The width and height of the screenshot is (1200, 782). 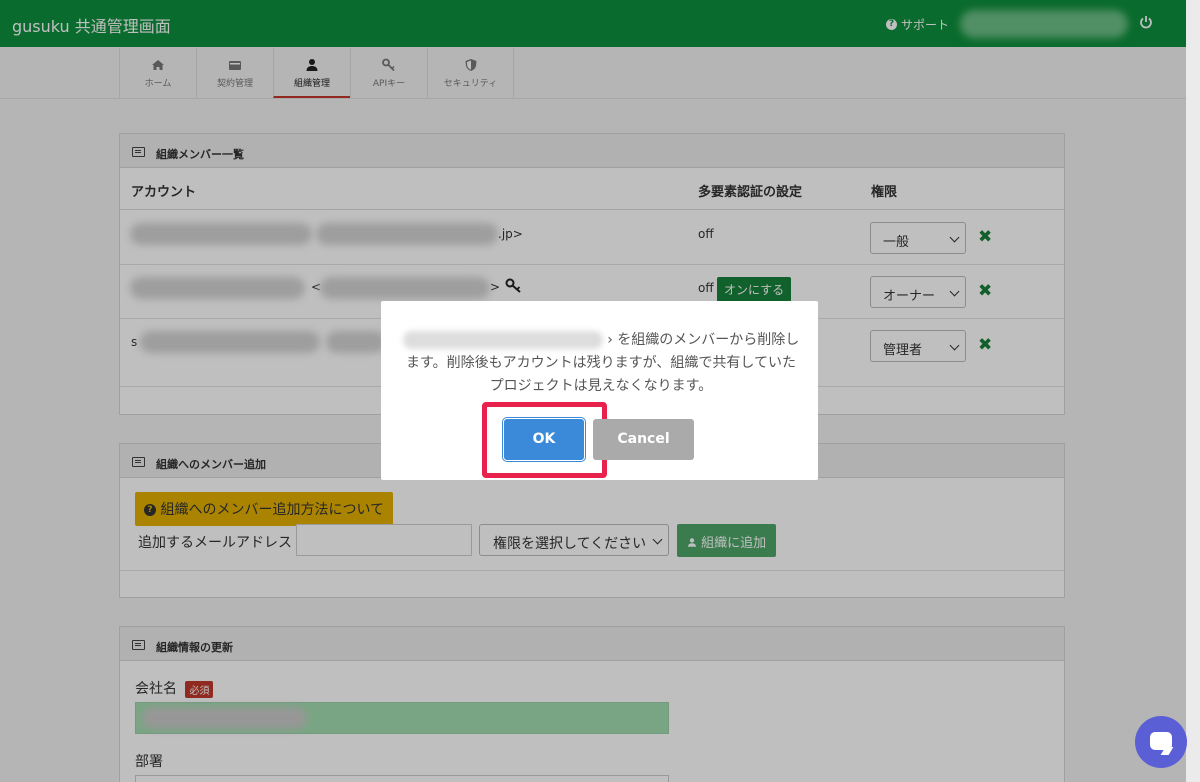 What do you see at coordinates (1193, 391) in the screenshot?
I see `scrollbar` at bounding box center [1193, 391].